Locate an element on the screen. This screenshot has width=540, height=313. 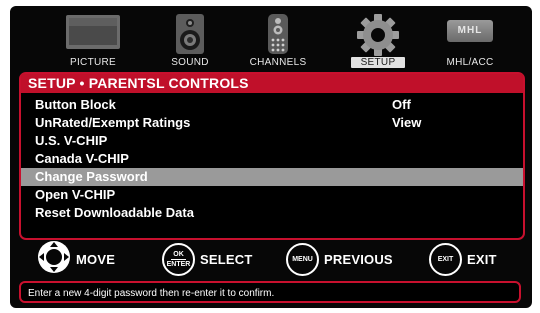
panel-title: SETUP • PARENTSL CONTROLS is located at coordinates (272, 83).